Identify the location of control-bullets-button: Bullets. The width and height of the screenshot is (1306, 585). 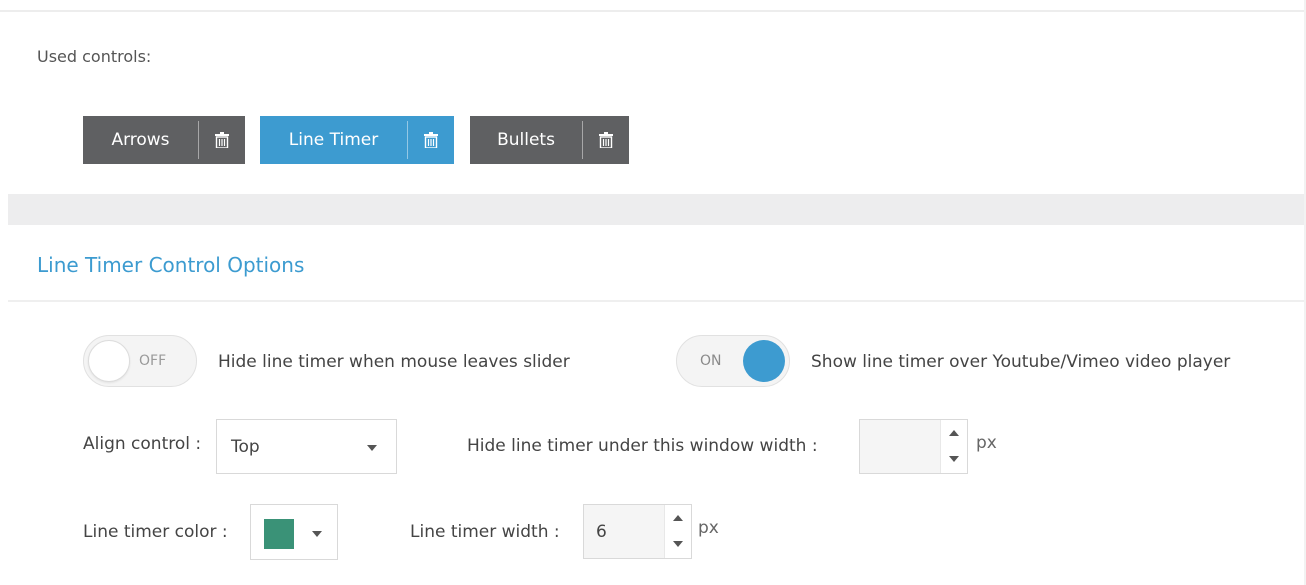
(549, 140).